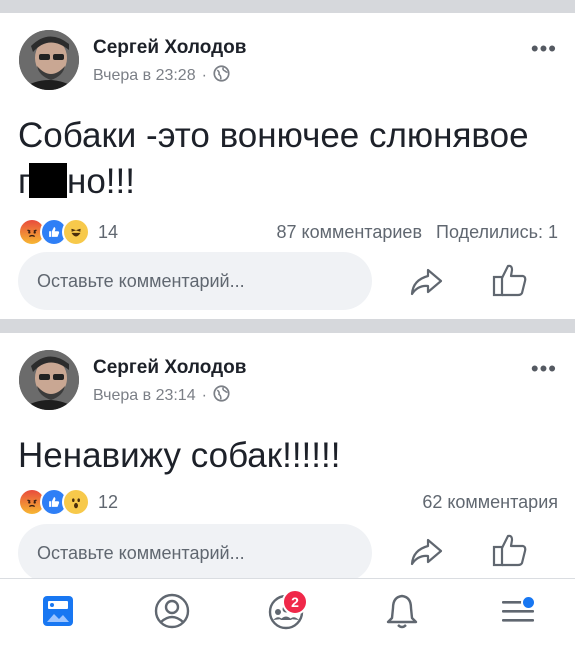 Image resolution: width=575 pixels, height=646 pixels. I want to click on stats-right: 87 комментариев Поделились: 1, so click(418, 232).